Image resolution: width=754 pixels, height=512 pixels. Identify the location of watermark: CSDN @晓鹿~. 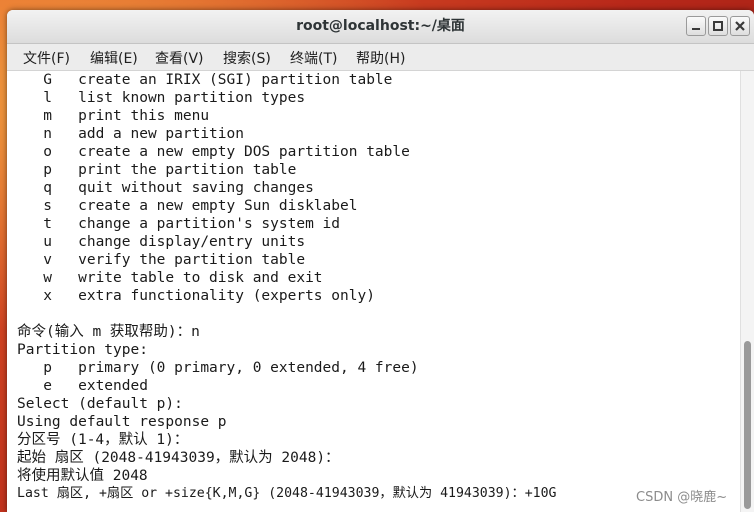
(682, 497).